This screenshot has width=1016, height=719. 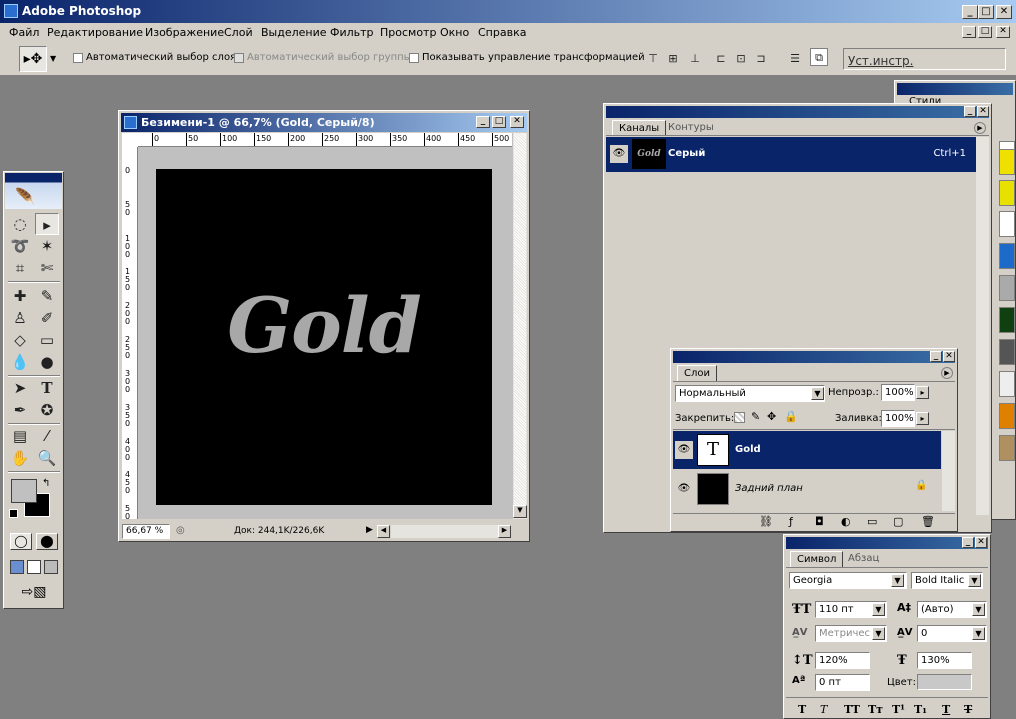 What do you see at coordinates (47, 388) in the screenshot?
I see `type-tool-icon: T` at bounding box center [47, 388].